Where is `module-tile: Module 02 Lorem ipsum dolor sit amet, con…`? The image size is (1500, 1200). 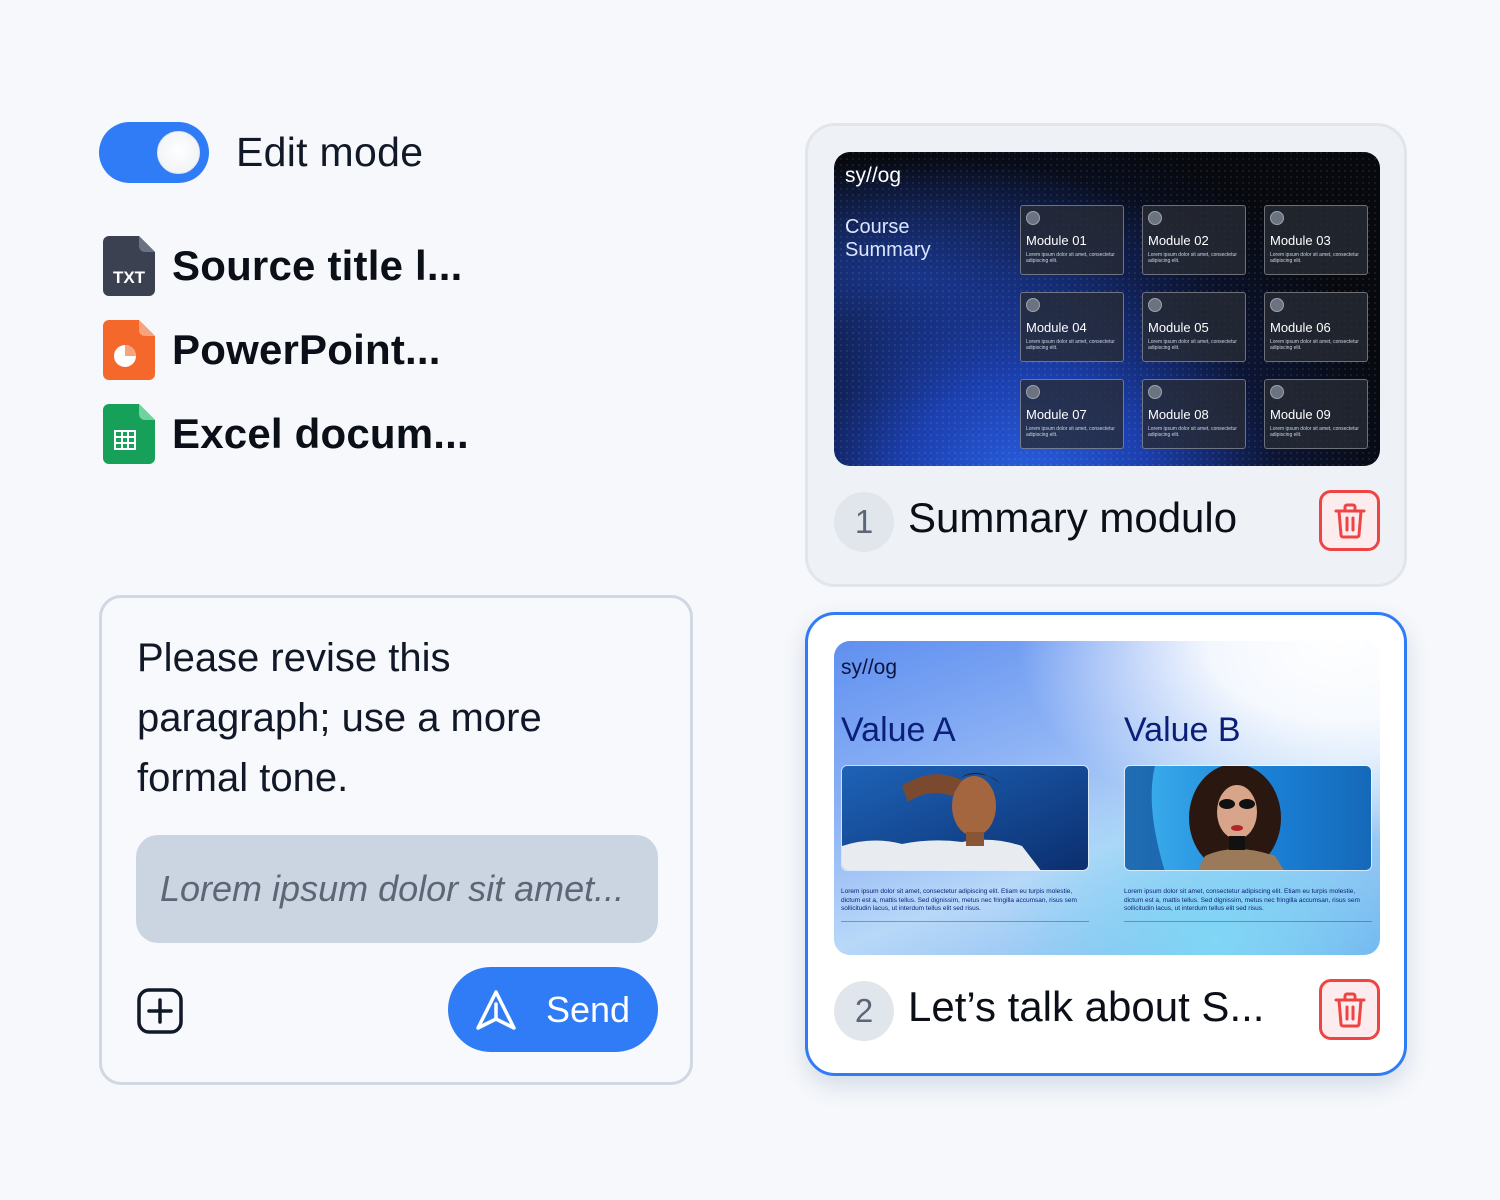 module-tile: Module 02 Lorem ipsum dolor sit amet, con… is located at coordinates (1194, 240).